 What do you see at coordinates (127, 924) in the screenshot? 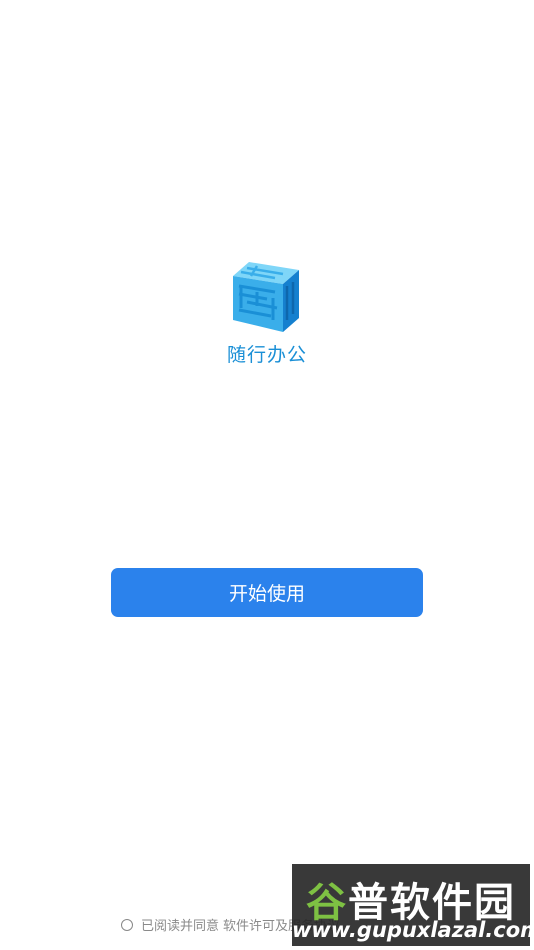
I see `agreement-radio-icon` at bounding box center [127, 924].